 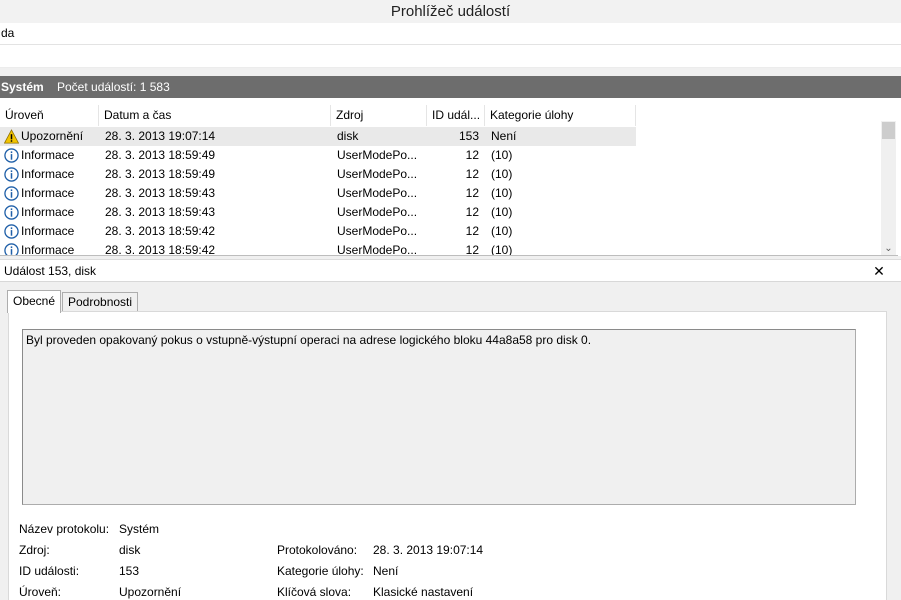 What do you see at coordinates (50, 271) in the screenshot?
I see `detail-title: Událost 153, disk` at bounding box center [50, 271].